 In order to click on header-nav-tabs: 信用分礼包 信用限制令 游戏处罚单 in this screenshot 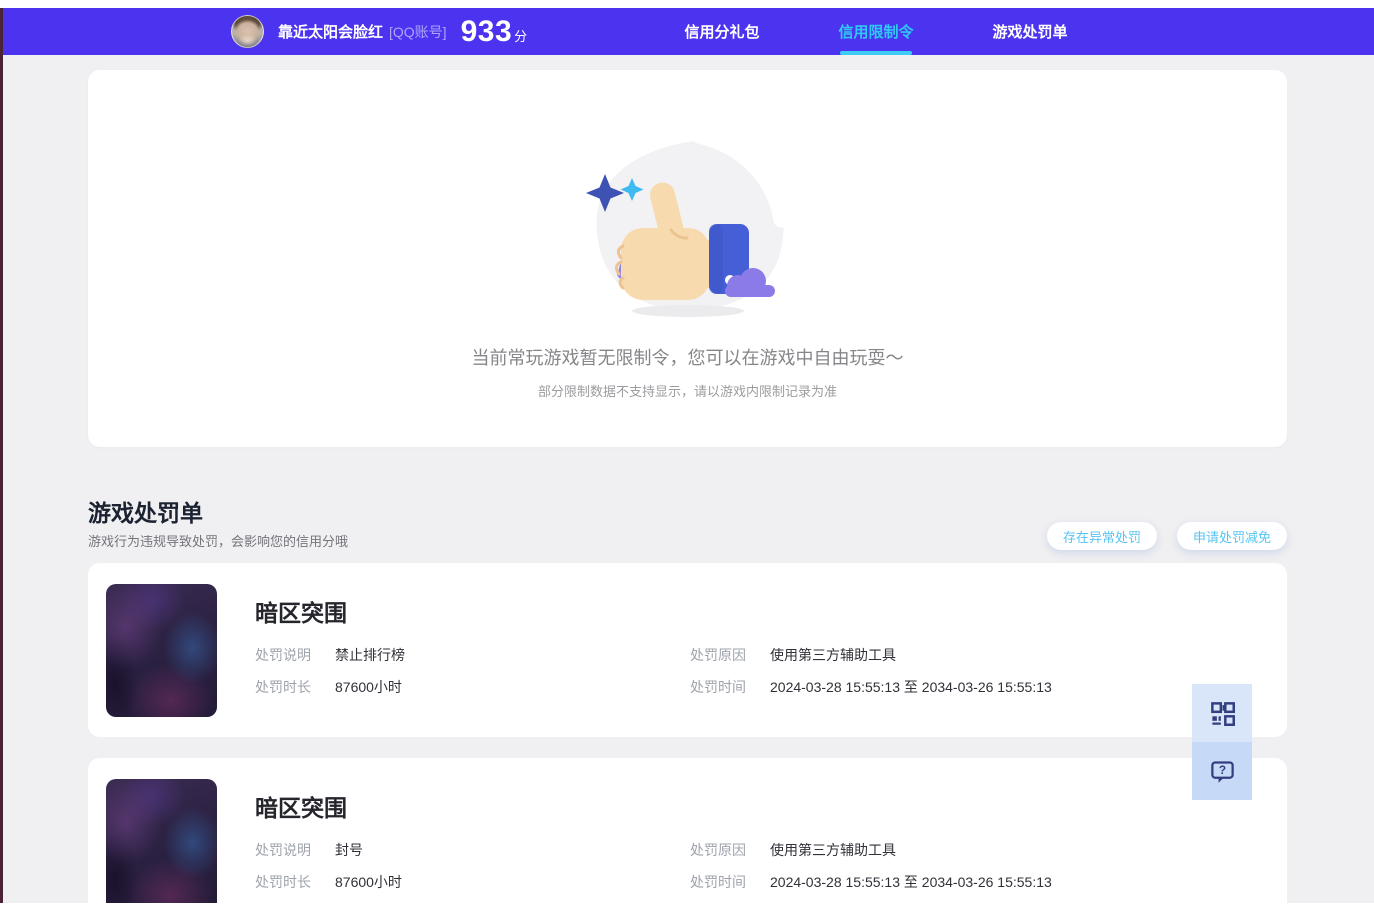, I will do `click(876, 31)`.